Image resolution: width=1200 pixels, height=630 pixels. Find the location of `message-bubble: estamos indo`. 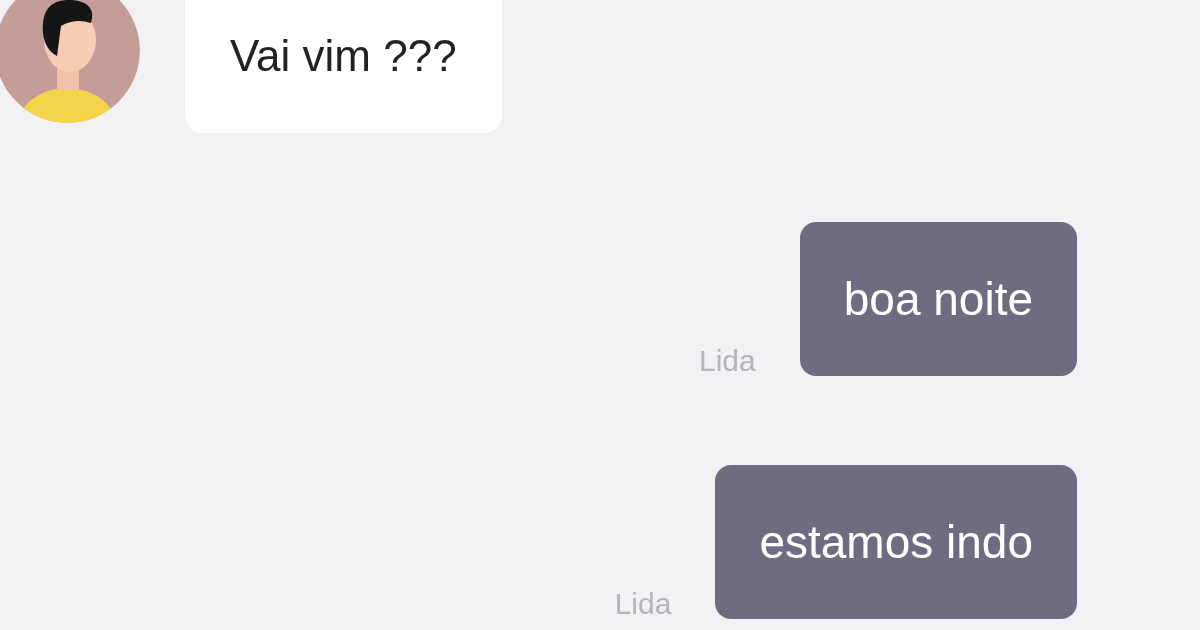

message-bubble: estamos indo is located at coordinates (896, 542).